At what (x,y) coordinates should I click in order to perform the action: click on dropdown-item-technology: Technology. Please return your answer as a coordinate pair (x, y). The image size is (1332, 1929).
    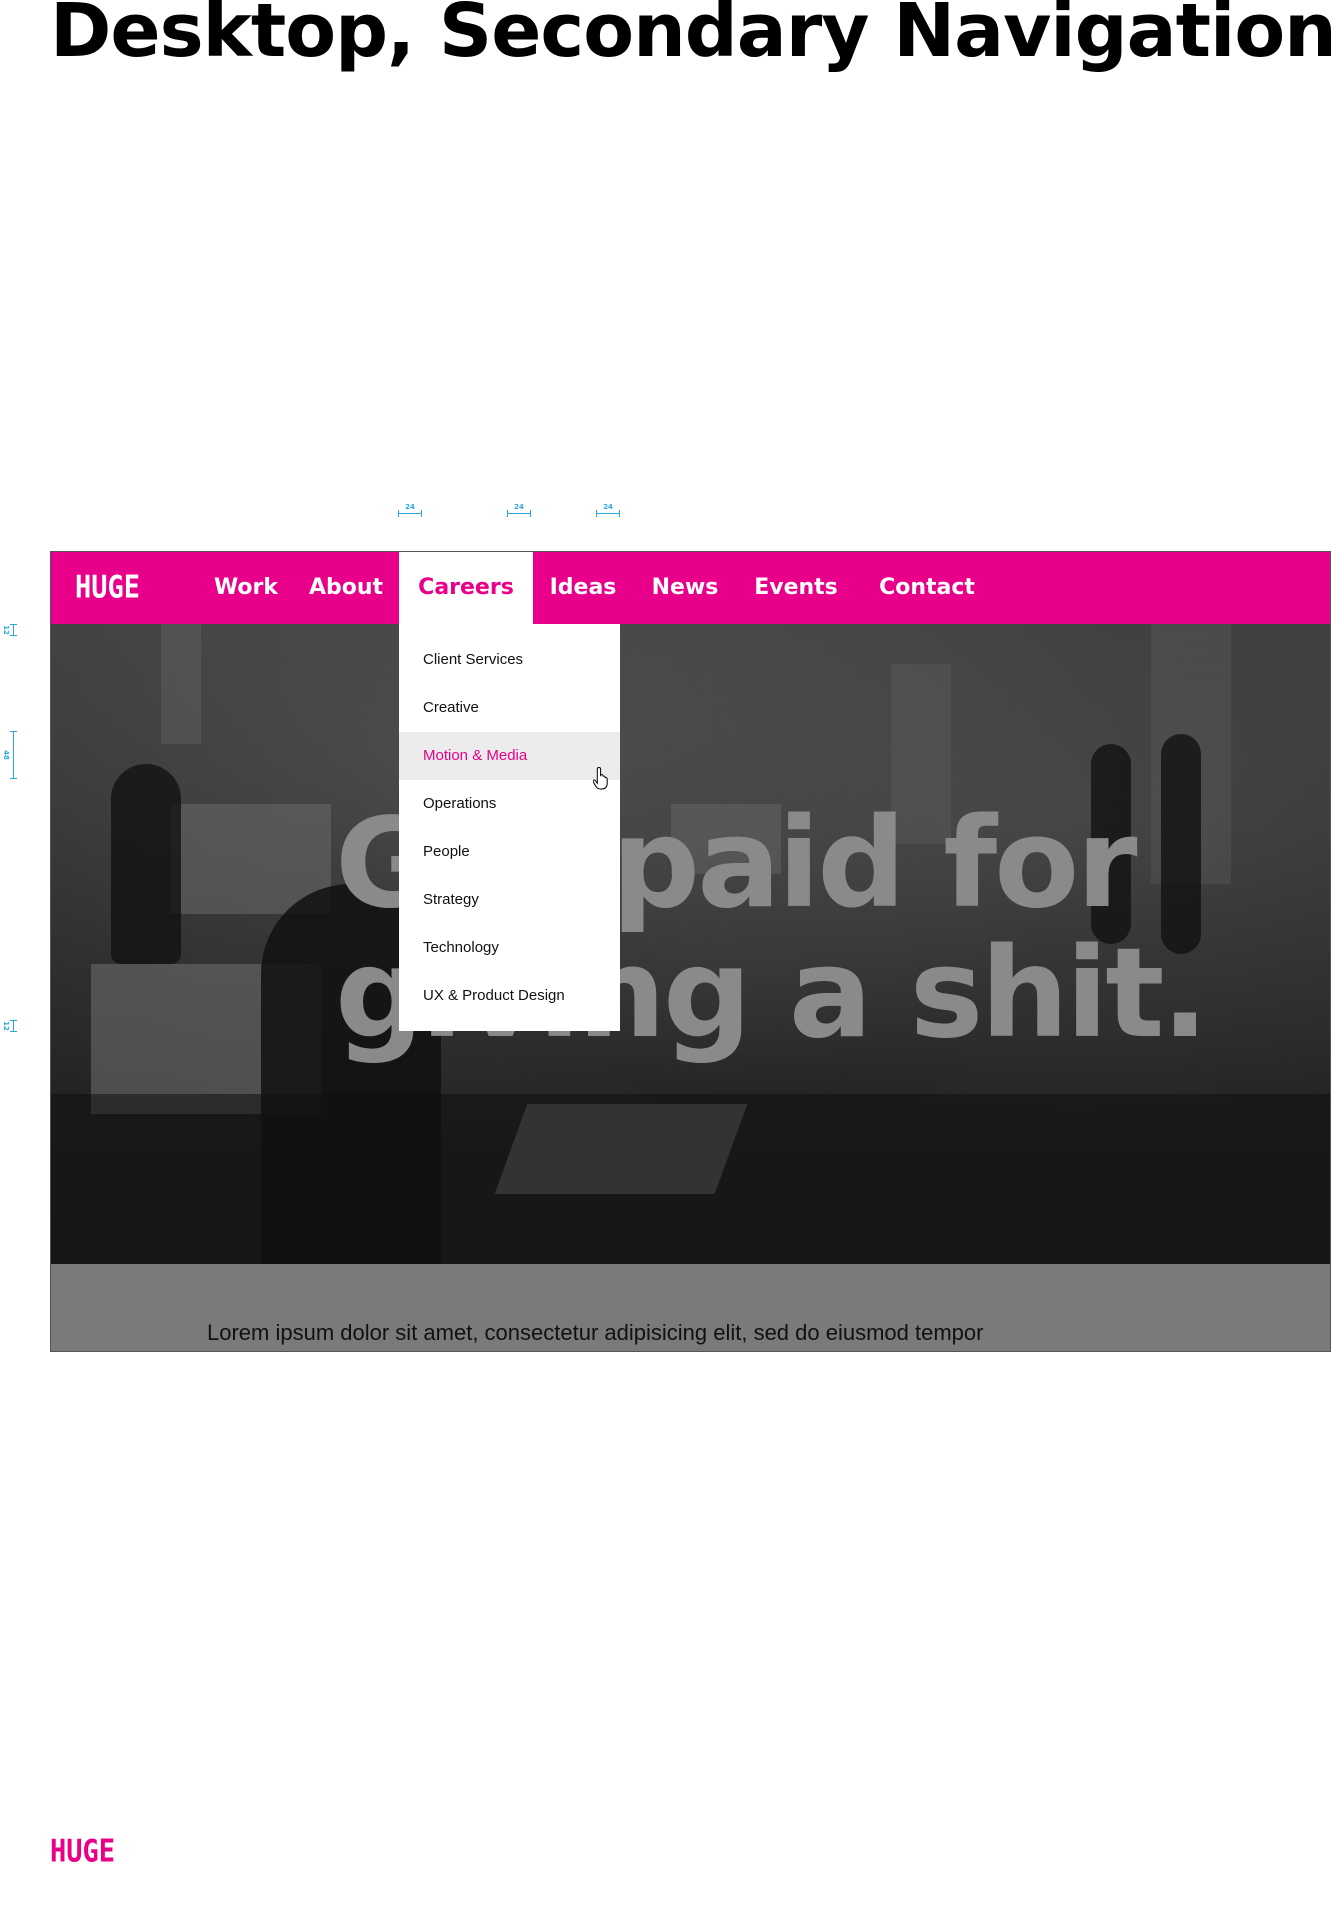
    Looking at the image, I should click on (509, 948).